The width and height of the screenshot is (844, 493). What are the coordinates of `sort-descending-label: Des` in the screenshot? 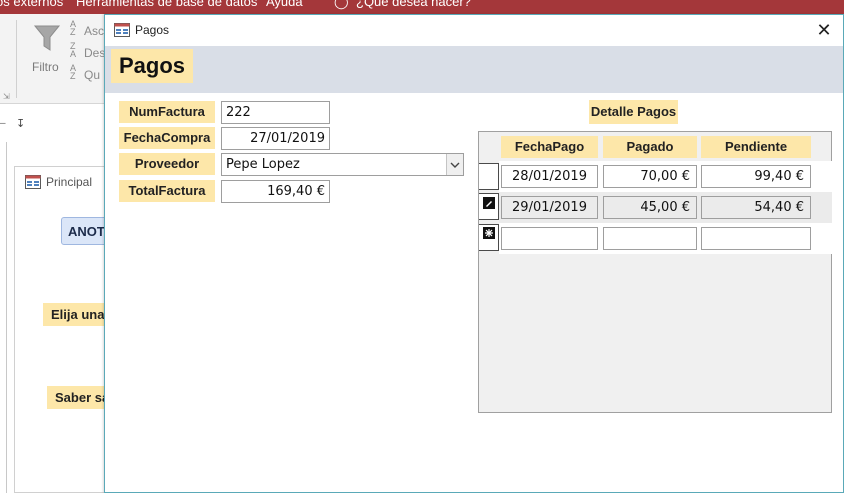 It's located at (95, 53).